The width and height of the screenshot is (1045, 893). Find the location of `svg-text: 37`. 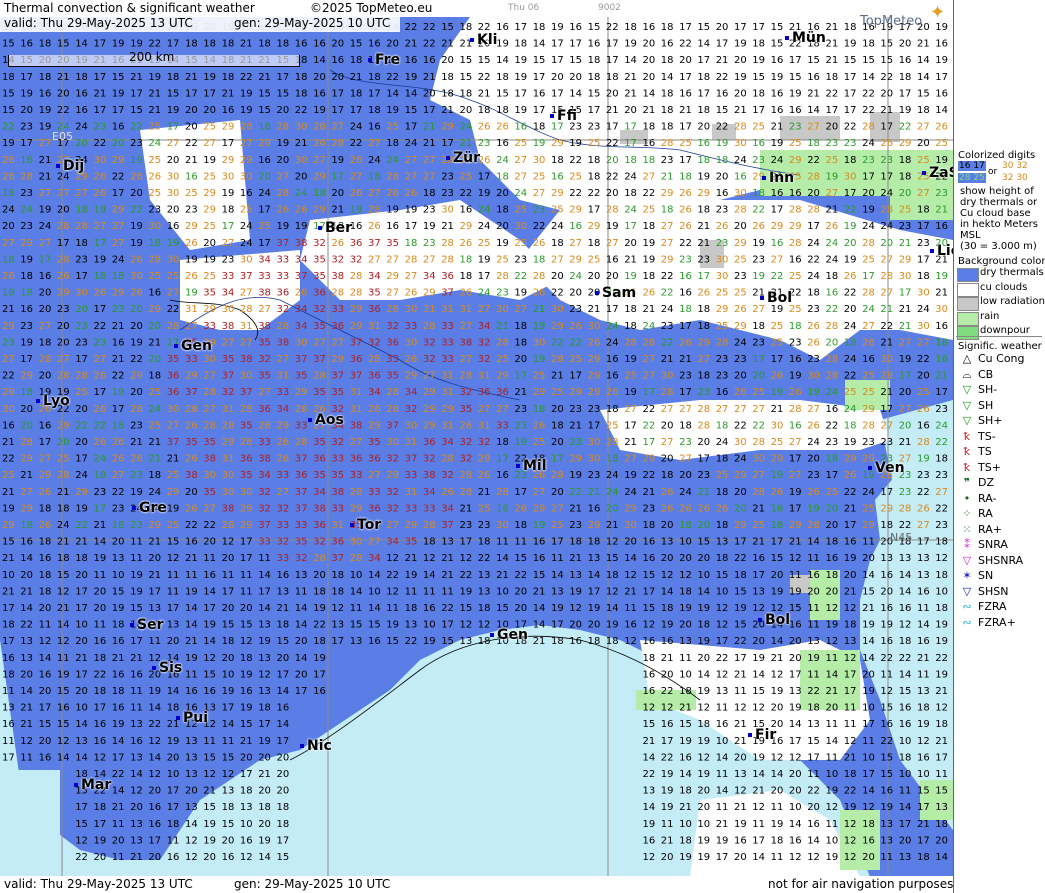

svg-text: 37 is located at coordinates (337, 558).